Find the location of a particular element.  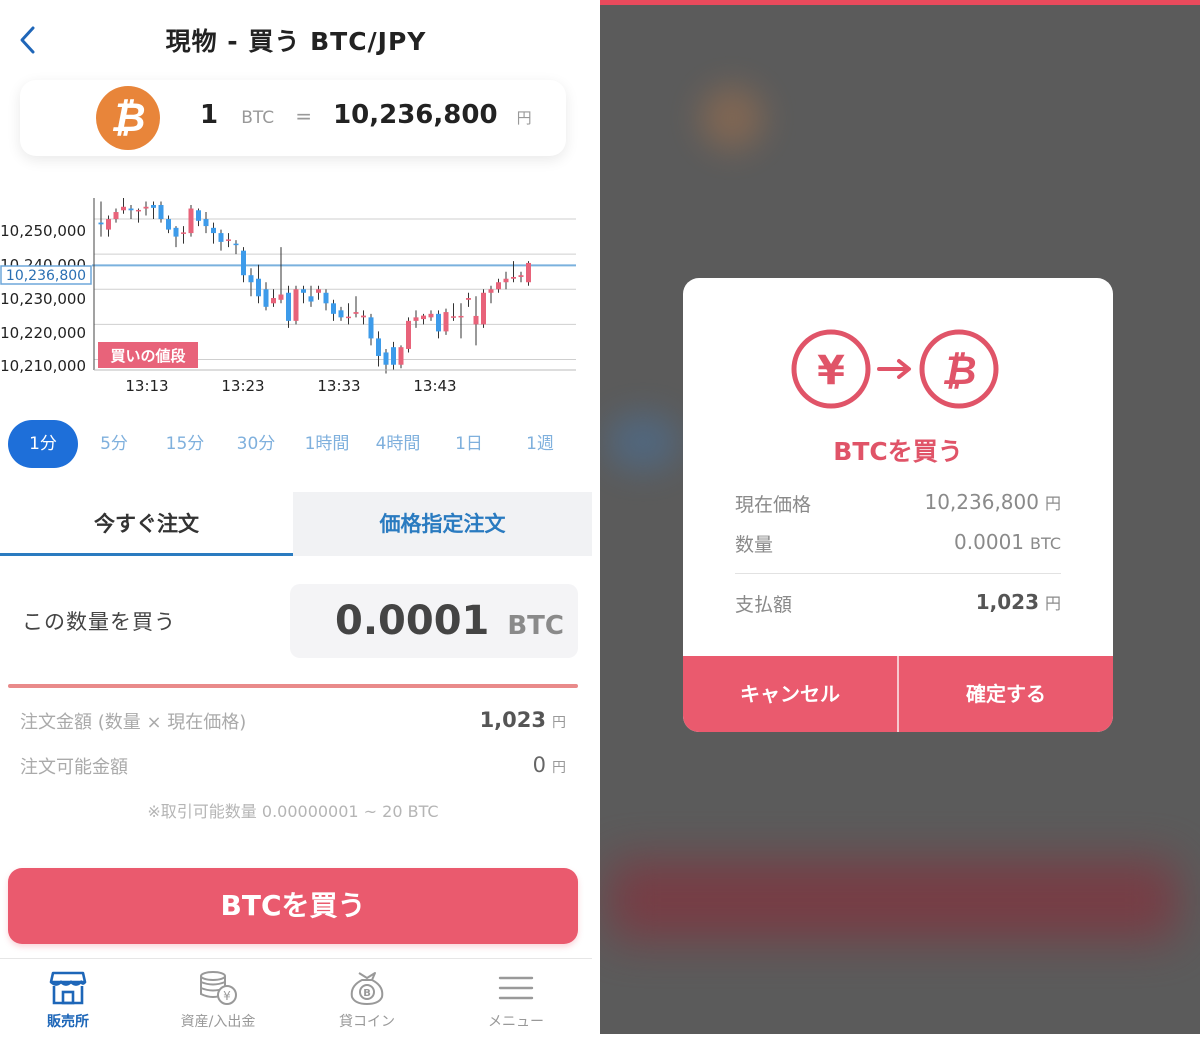

order-amount-value: 1,023 is located at coordinates (512, 720).